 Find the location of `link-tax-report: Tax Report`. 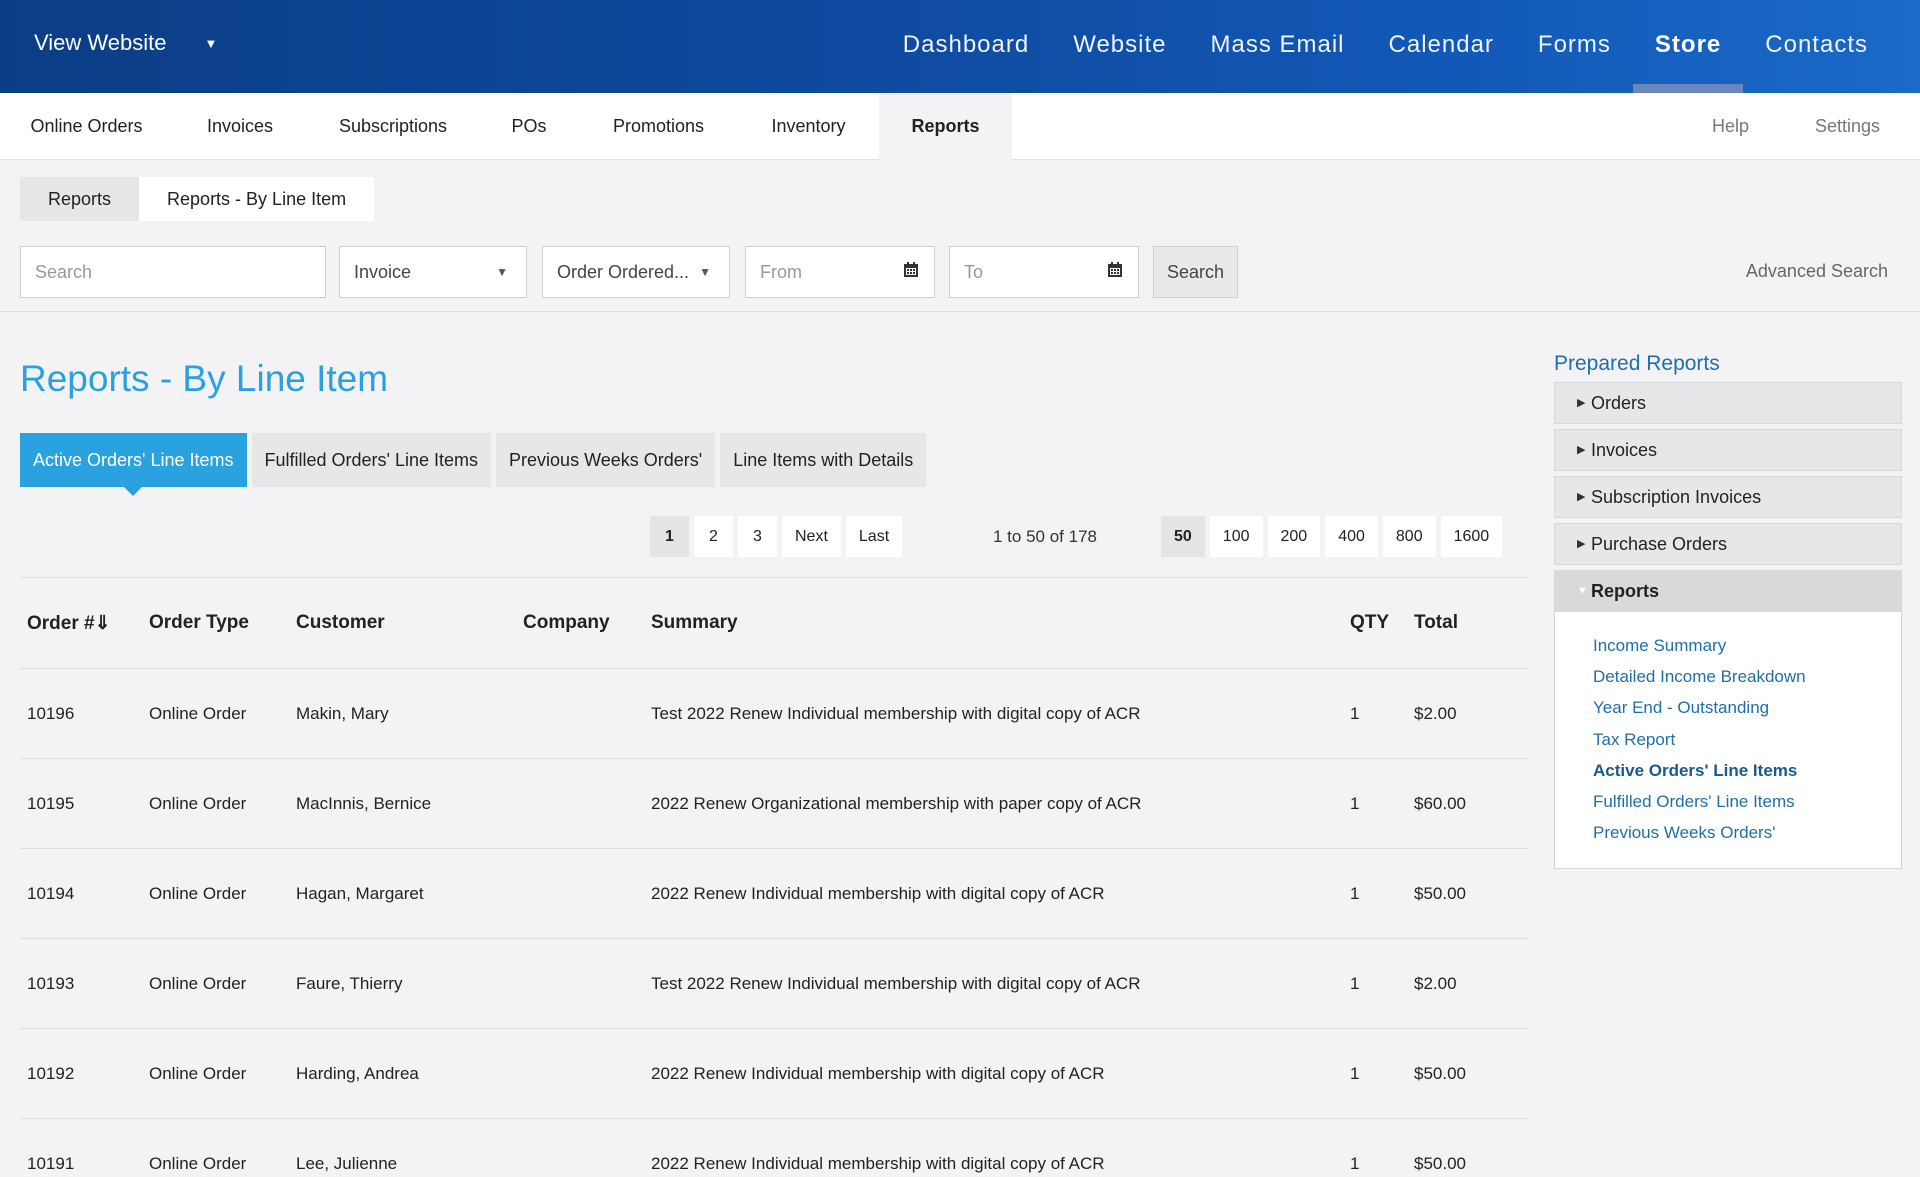

link-tax-report: Tax Report is located at coordinates (1747, 739).